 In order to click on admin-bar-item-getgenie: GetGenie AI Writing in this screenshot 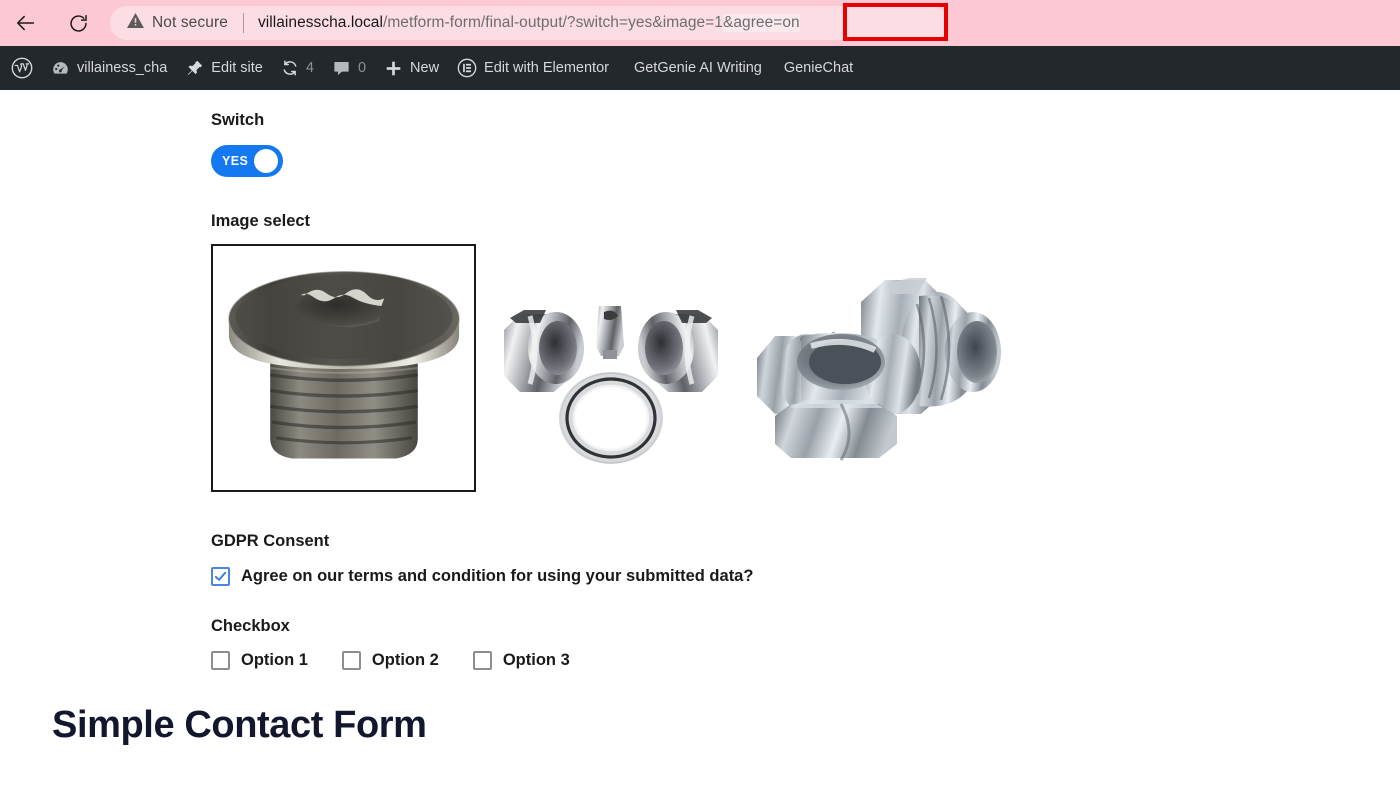, I will do `click(694, 68)`.